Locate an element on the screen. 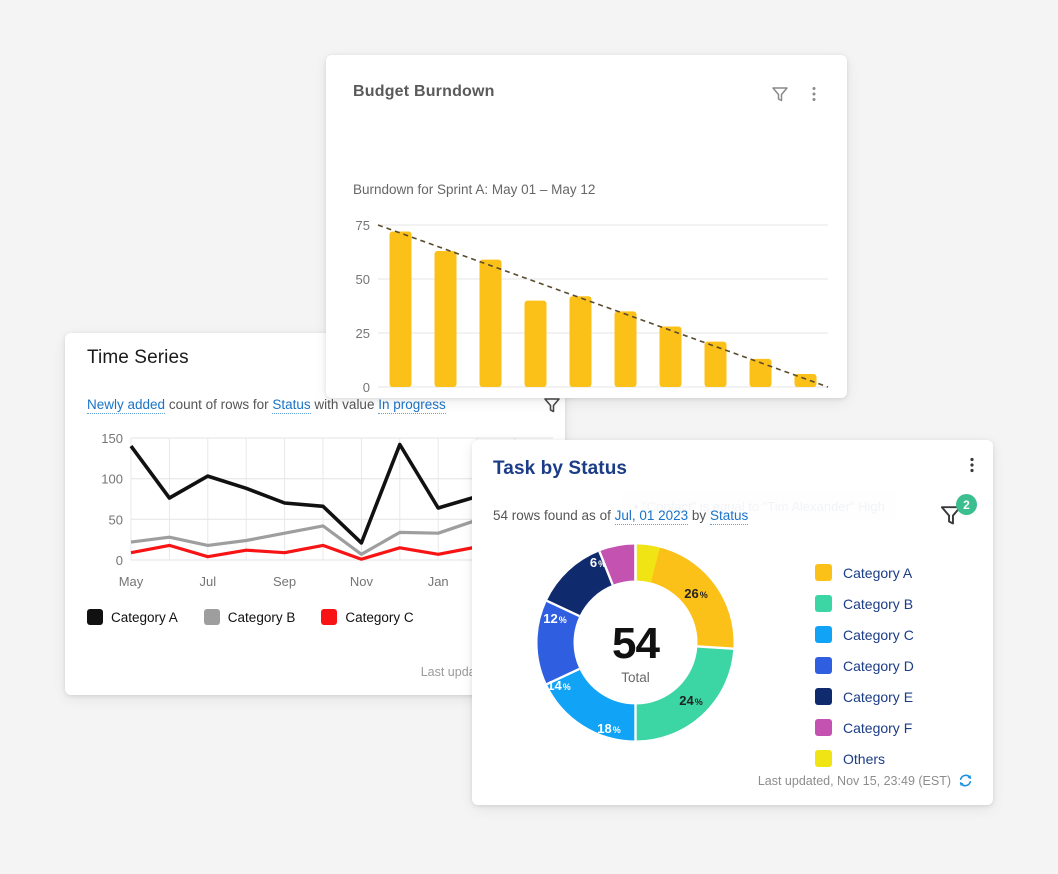  legend-item-category-d: Category D is located at coordinates (864, 665).